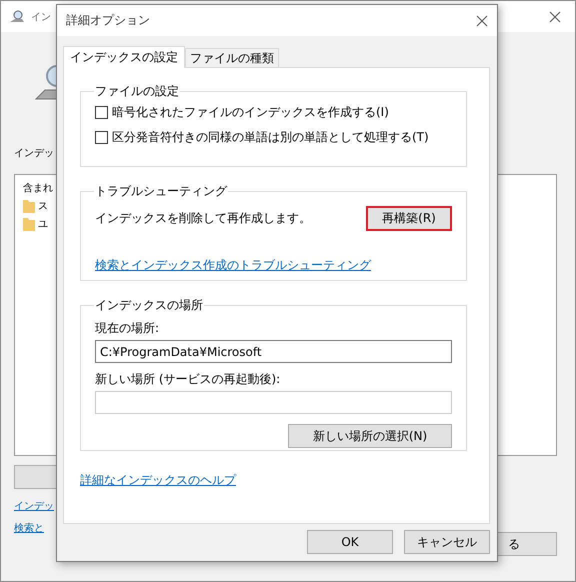 The image size is (576, 582). I want to click on field-label: 現在の場所:, so click(127, 328).